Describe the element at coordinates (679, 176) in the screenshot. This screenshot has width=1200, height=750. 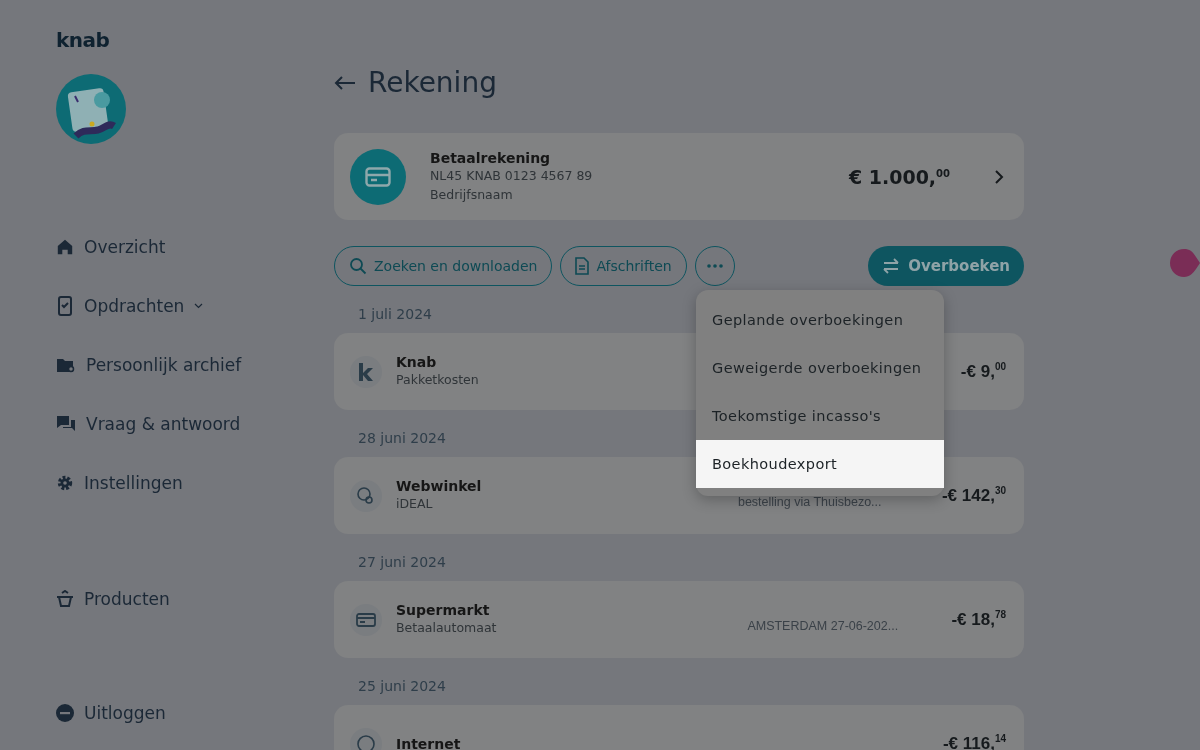
I see `account-card: Betaalrekening NL45 KNAB 0123 4567 89 Bedrijfsnaam € 1.000,$^{00}$` at that location.